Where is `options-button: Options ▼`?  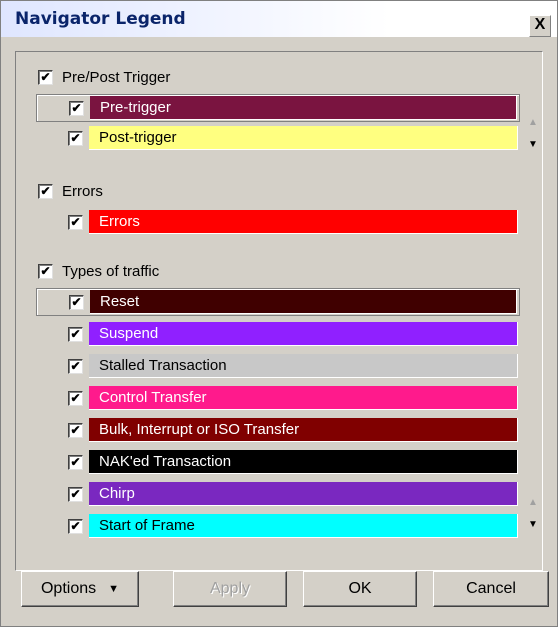 options-button: Options ▼ is located at coordinates (80, 589).